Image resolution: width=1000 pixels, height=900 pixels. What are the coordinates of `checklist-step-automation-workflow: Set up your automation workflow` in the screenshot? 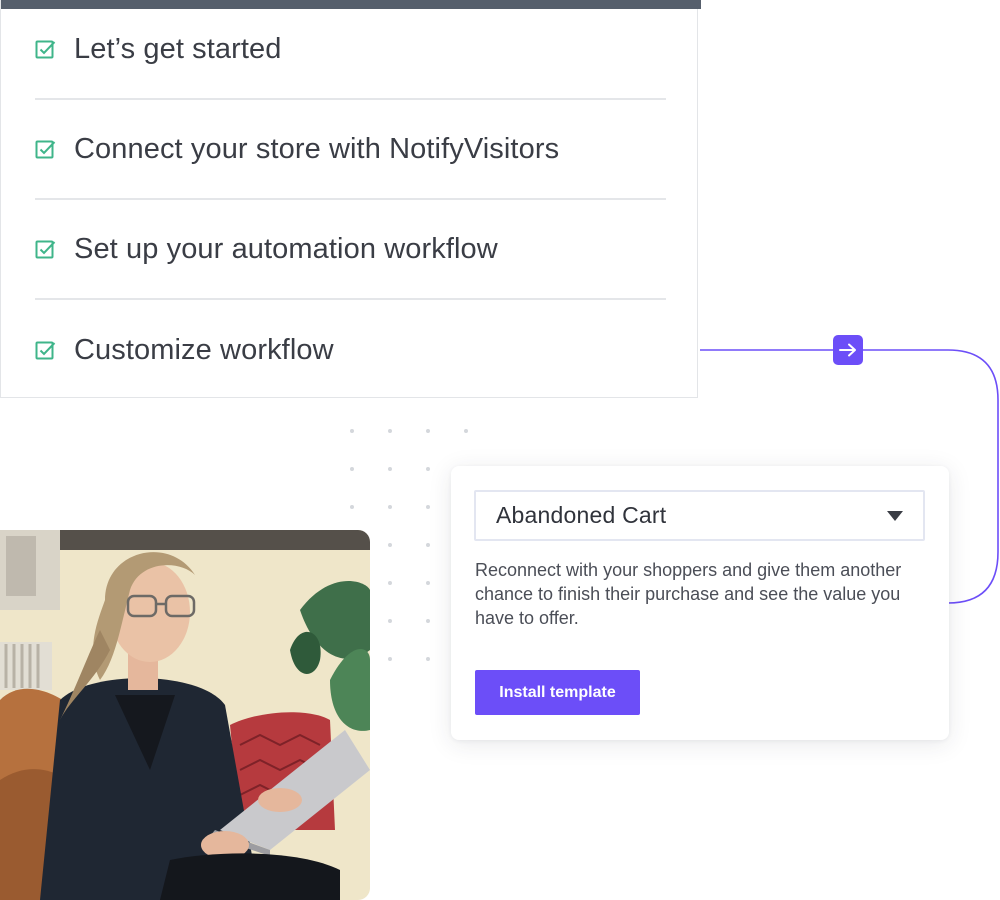 It's located at (350, 250).